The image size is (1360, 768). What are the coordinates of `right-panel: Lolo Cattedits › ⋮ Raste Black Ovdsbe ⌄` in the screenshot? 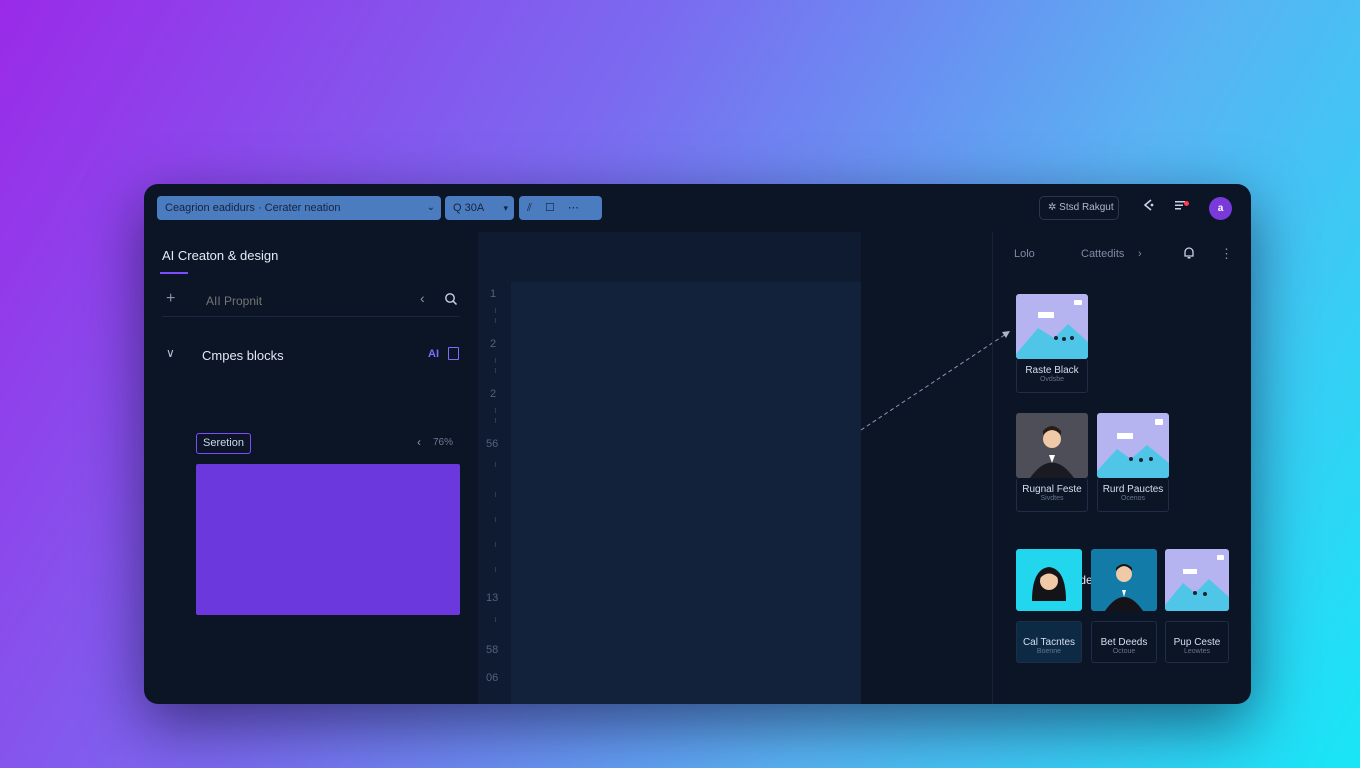 It's located at (1121, 468).